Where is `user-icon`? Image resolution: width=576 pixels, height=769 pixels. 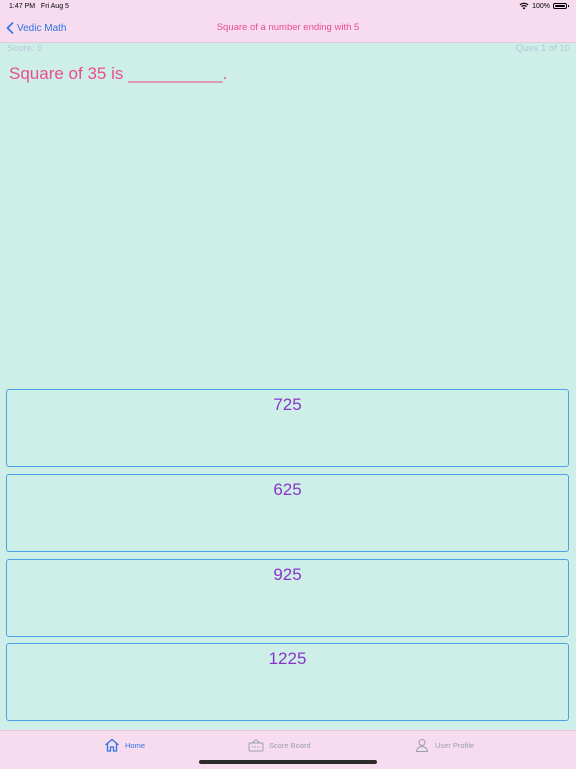
user-icon is located at coordinates (422, 745).